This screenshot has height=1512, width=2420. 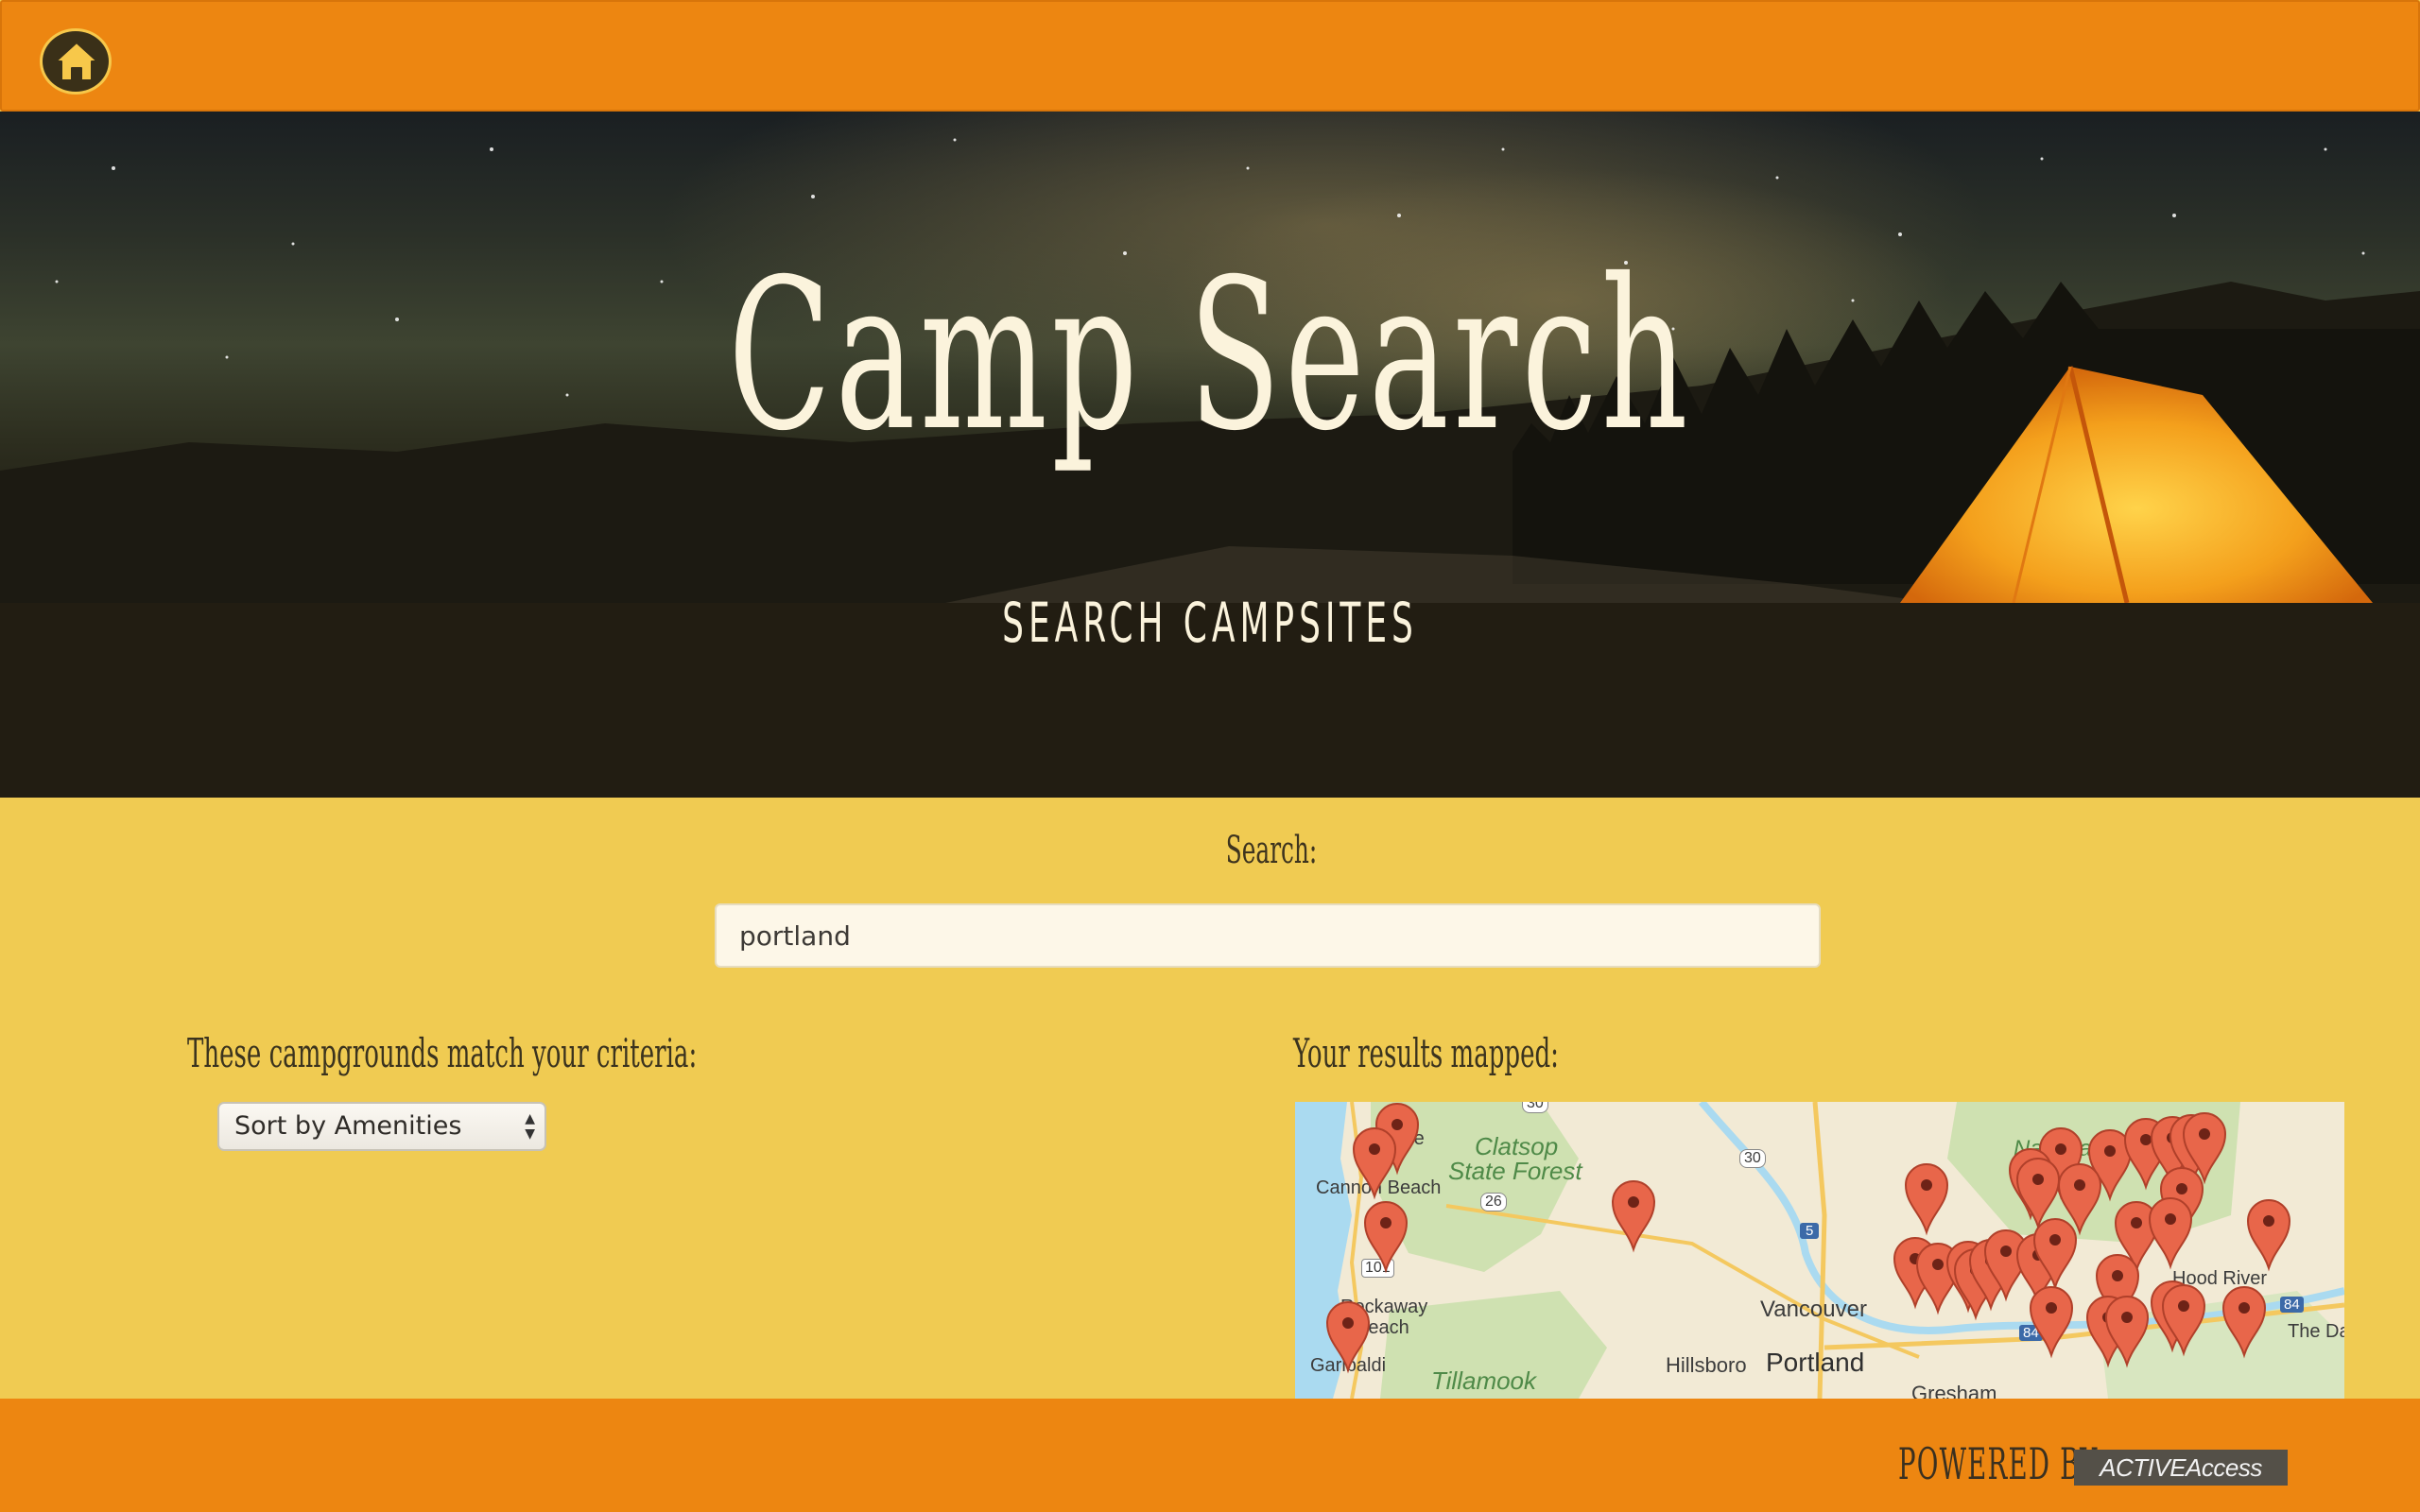 What do you see at coordinates (1426, 1053) in the screenshot?
I see `map-heading: Your results mapped:` at bounding box center [1426, 1053].